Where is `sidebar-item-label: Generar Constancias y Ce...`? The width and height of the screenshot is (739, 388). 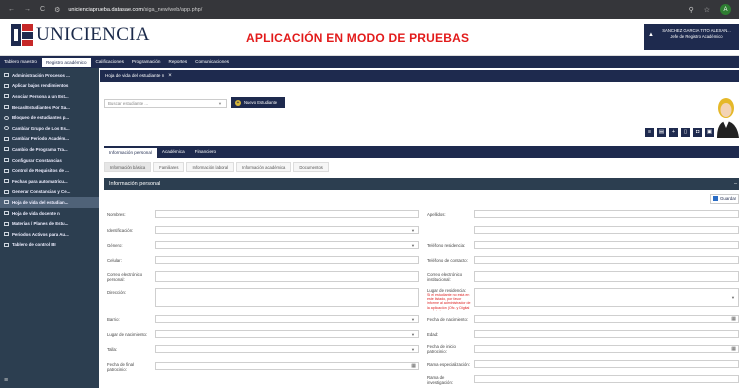
sidebar-item-label: Generar Constancias y Ce... is located at coordinates (41, 192).